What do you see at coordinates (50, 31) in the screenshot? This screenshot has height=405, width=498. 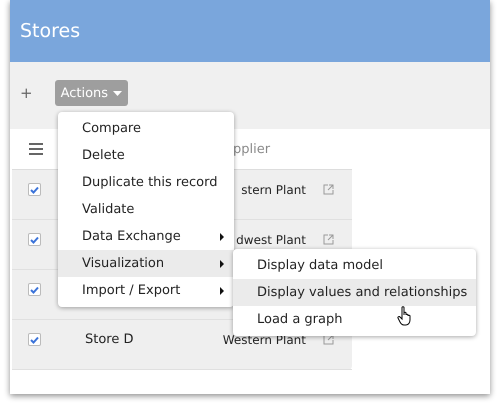 I see `window-title: Stores` at bounding box center [50, 31].